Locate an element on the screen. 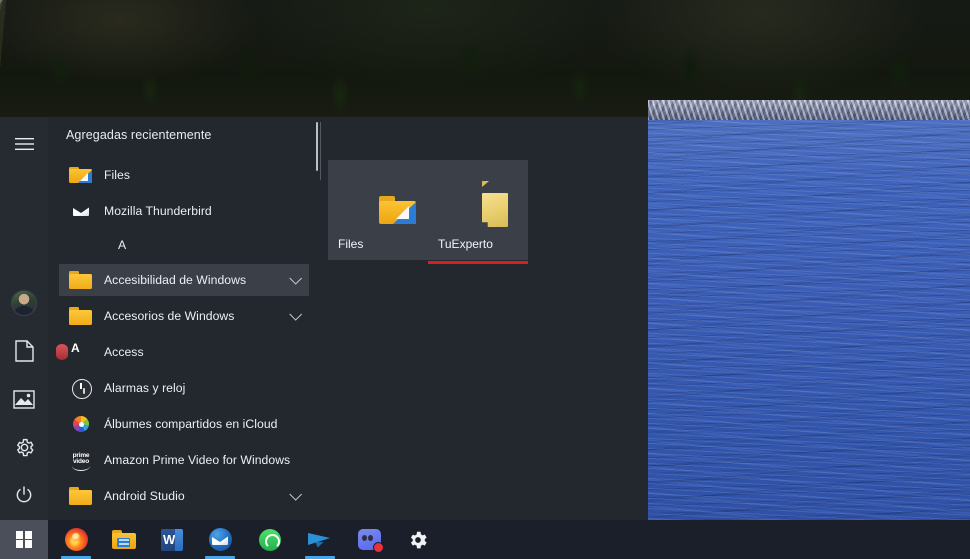  taskbar-item-file-explorer is located at coordinates (124, 539).